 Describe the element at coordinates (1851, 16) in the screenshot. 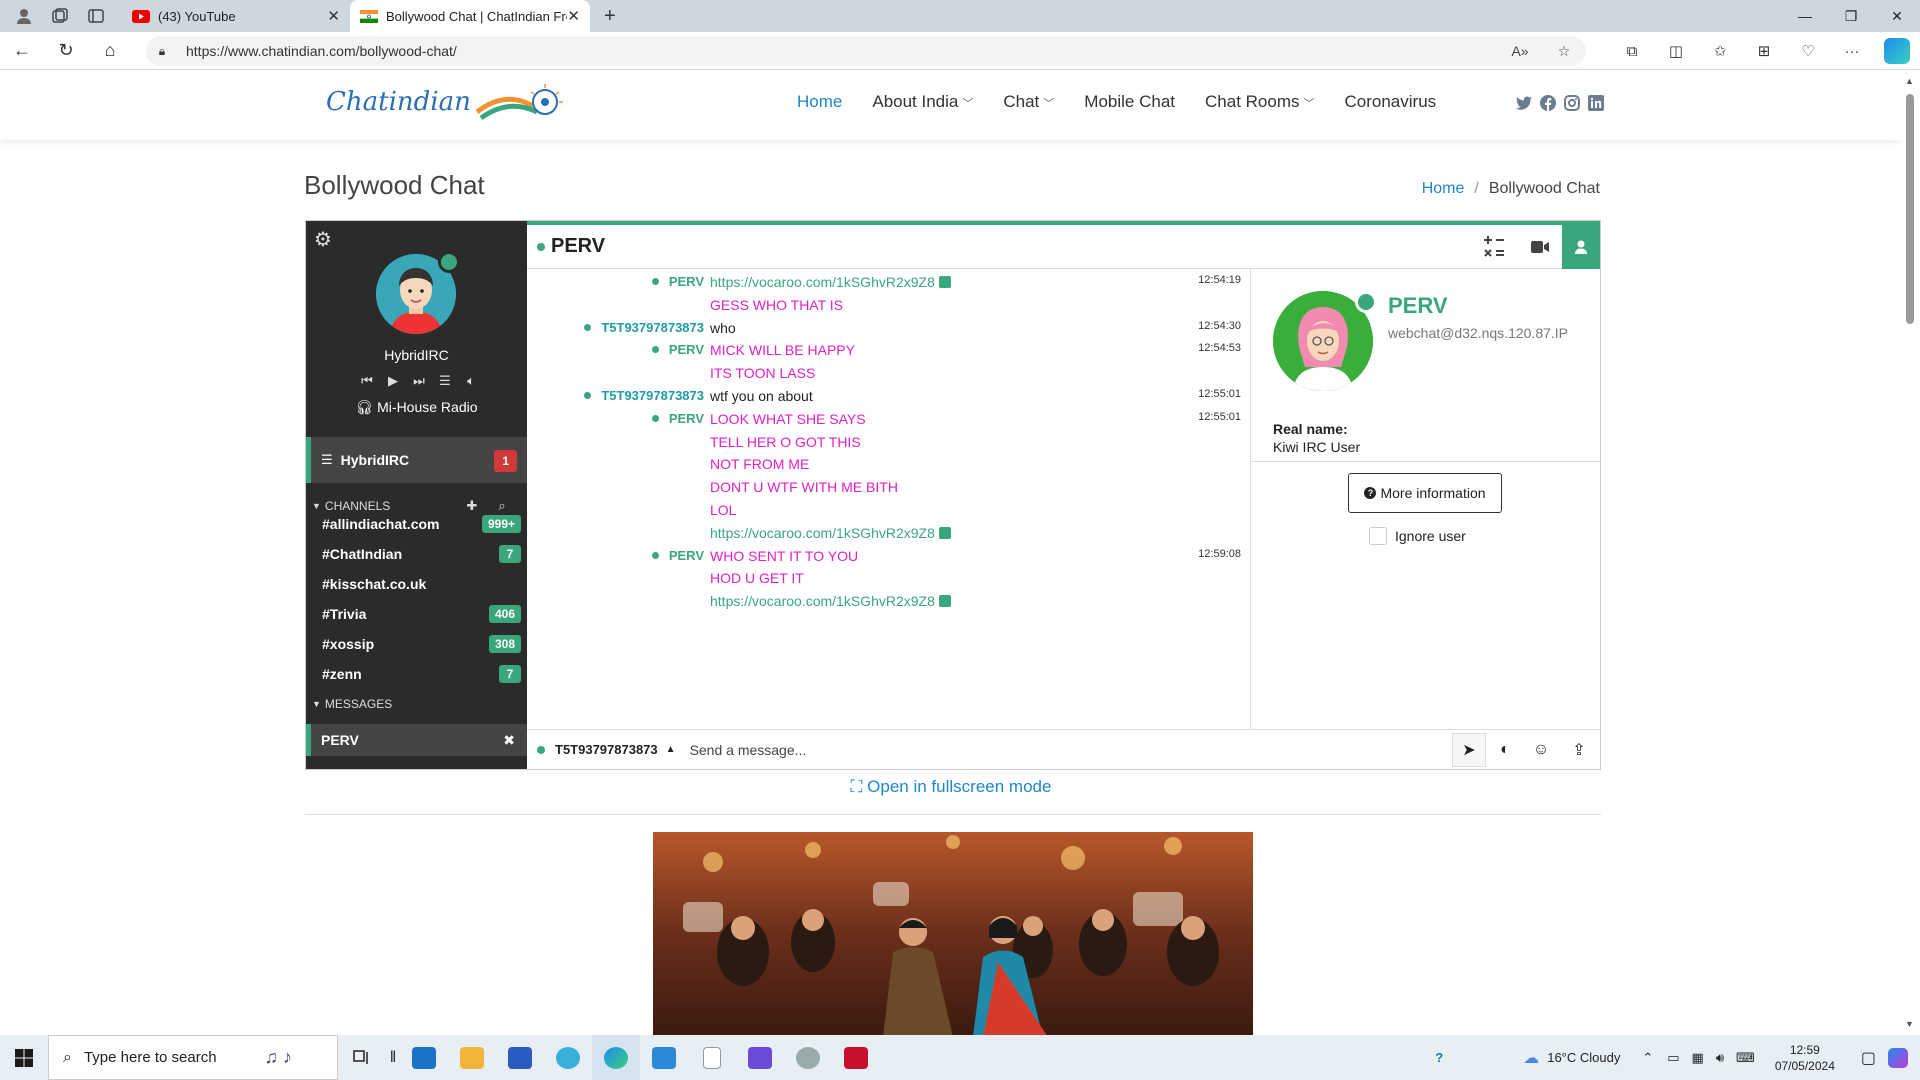

I see `restore-icon: ❐` at that location.